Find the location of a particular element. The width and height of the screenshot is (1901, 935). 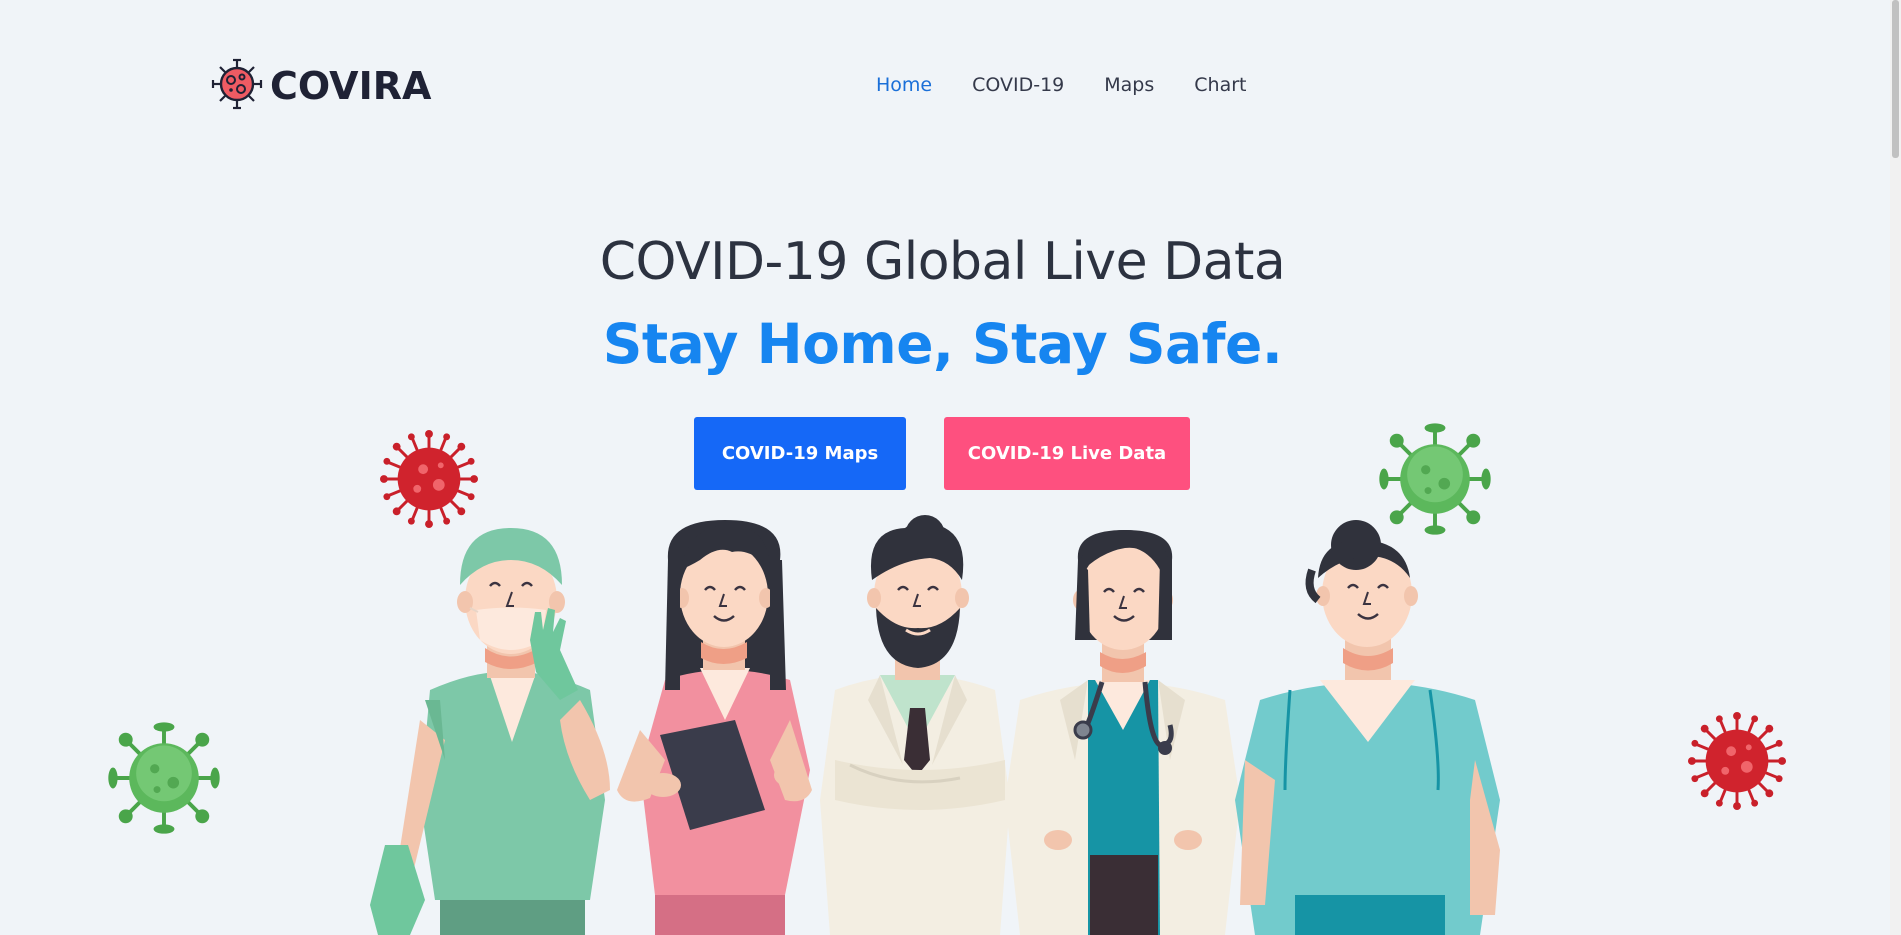

nurse-teal-figure is located at coordinates (1367, 727).